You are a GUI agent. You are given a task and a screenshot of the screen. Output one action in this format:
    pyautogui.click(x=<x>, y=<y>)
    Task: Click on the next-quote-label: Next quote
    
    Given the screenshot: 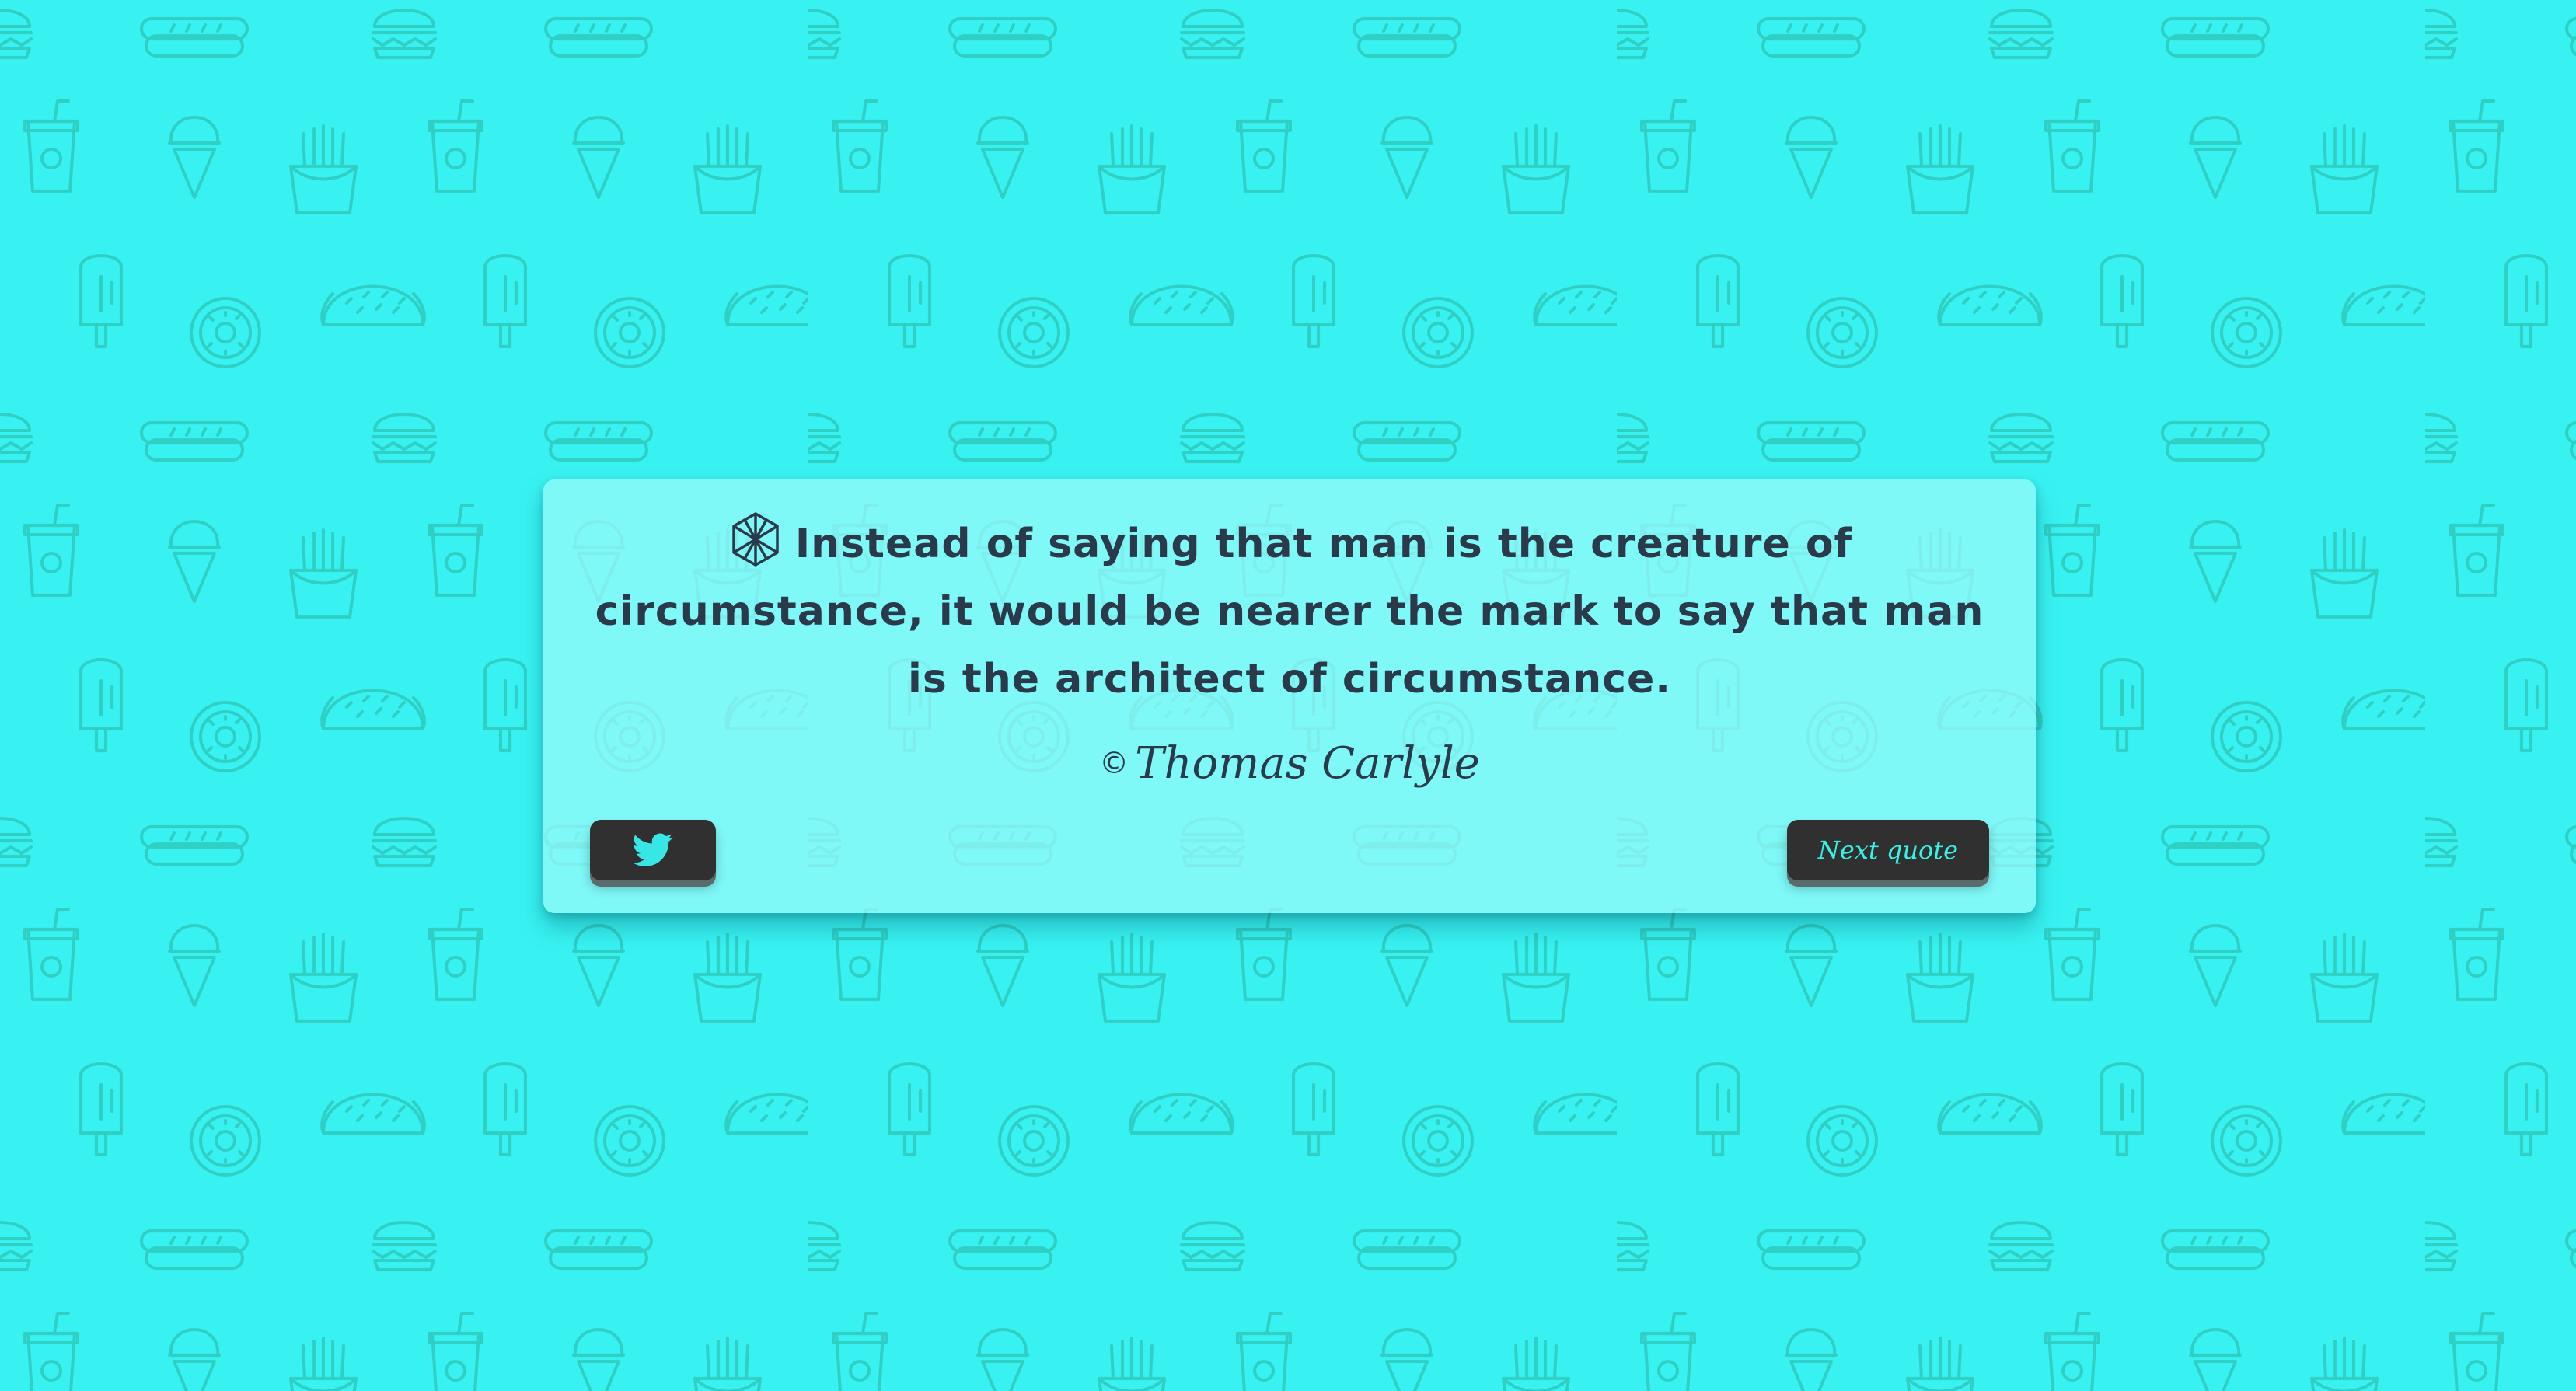 What is the action you would take?
    pyautogui.click(x=1888, y=850)
    